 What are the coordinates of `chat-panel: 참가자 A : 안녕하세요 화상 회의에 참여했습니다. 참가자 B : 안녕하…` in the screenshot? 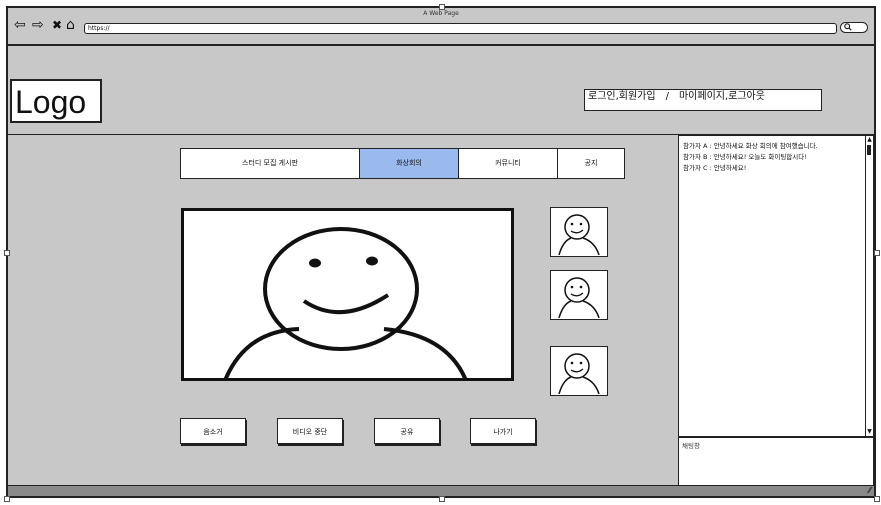 It's located at (776, 286).